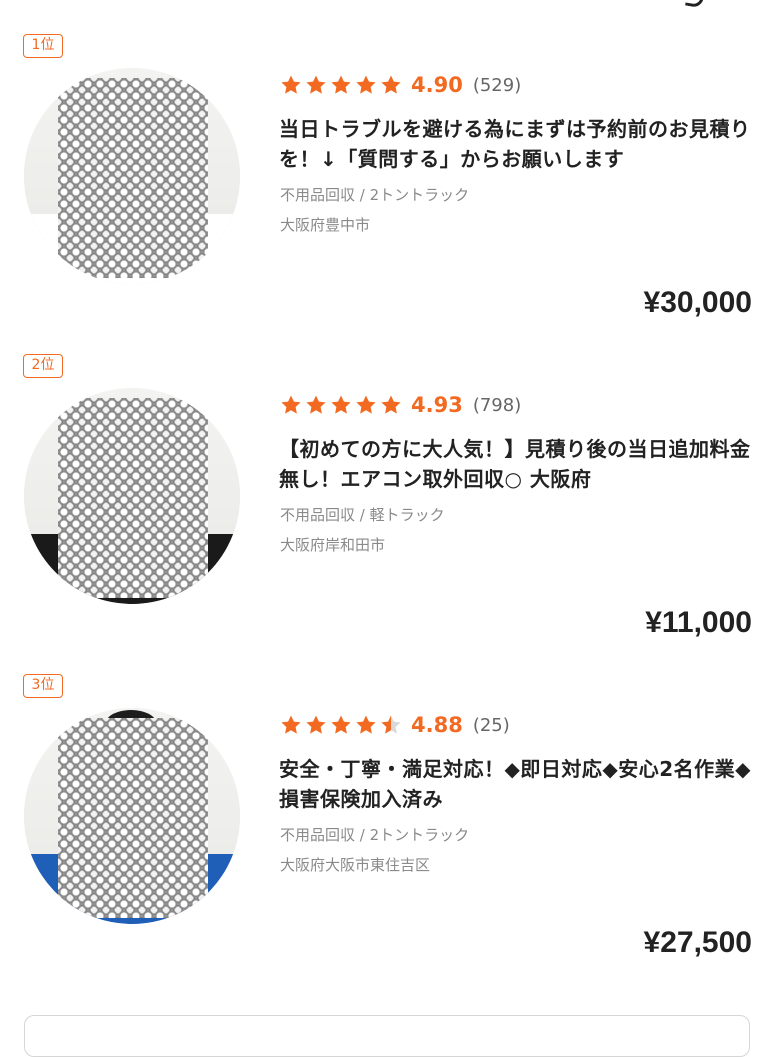 This screenshot has height=1057, width=772. What do you see at coordinates (325, 225) in the screenshot?
I see `pro-location: 大阪府豊中市` at bounding box center [325, 225].